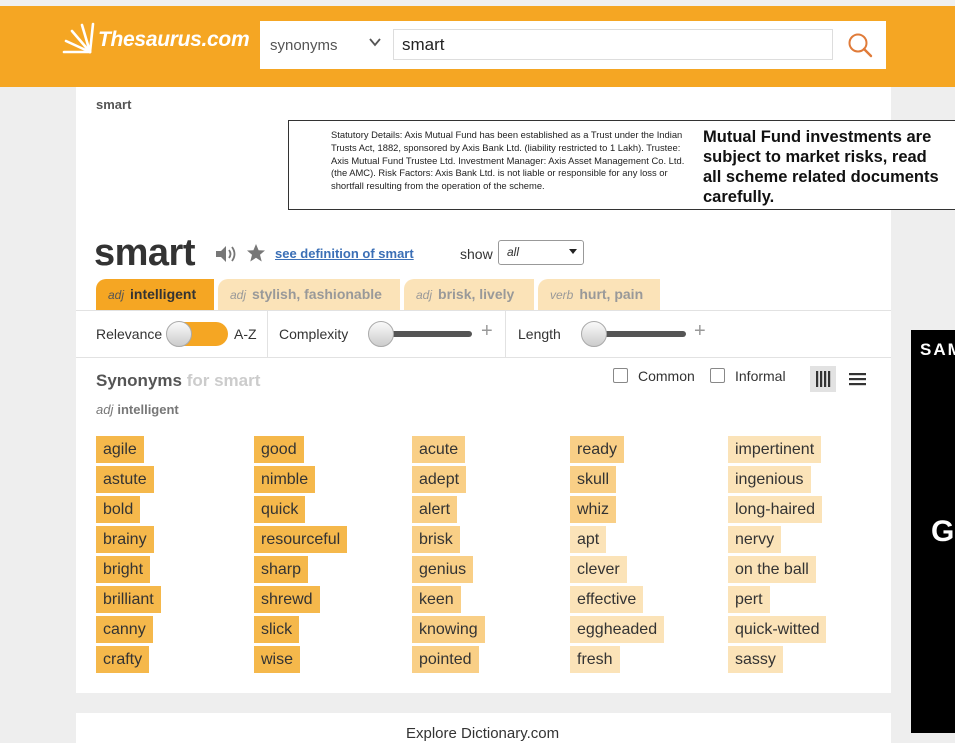 Image resolution: width=955 pixels, height=743 pixels. I want to click on column-view-button, so click(823, 379).